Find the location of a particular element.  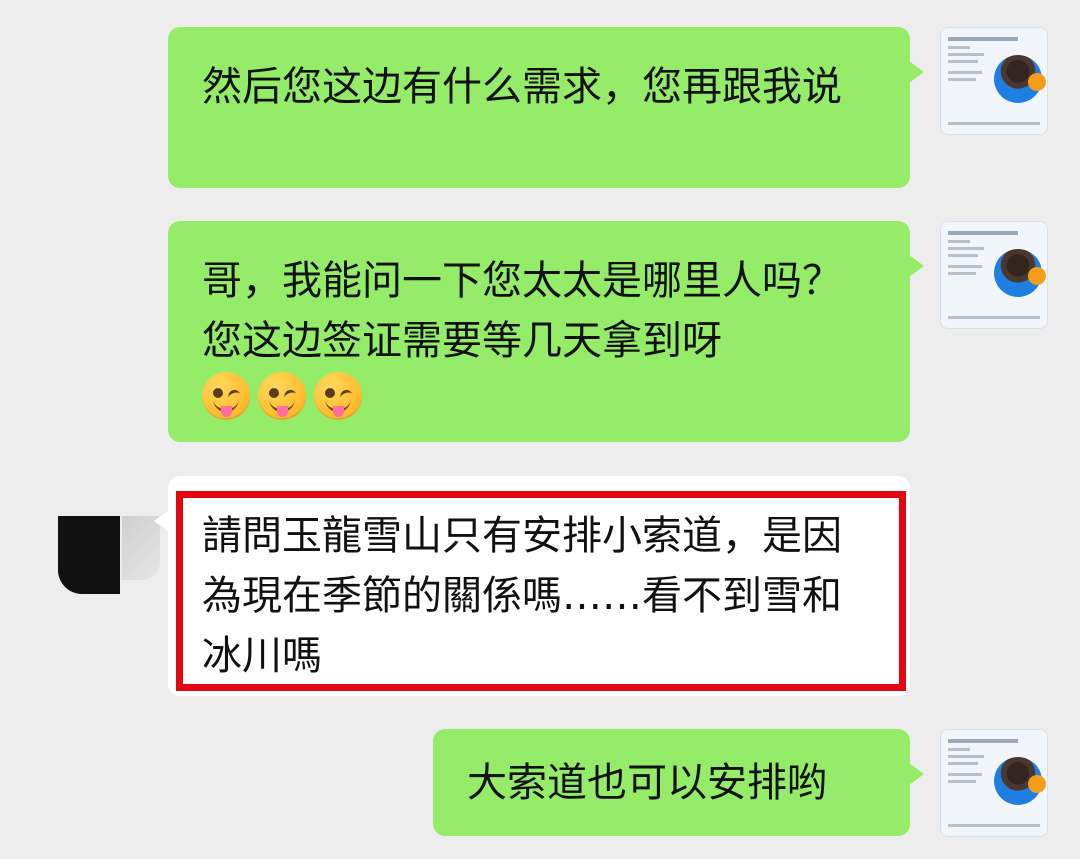

customer-avatar is located at coordinates (102, 554).